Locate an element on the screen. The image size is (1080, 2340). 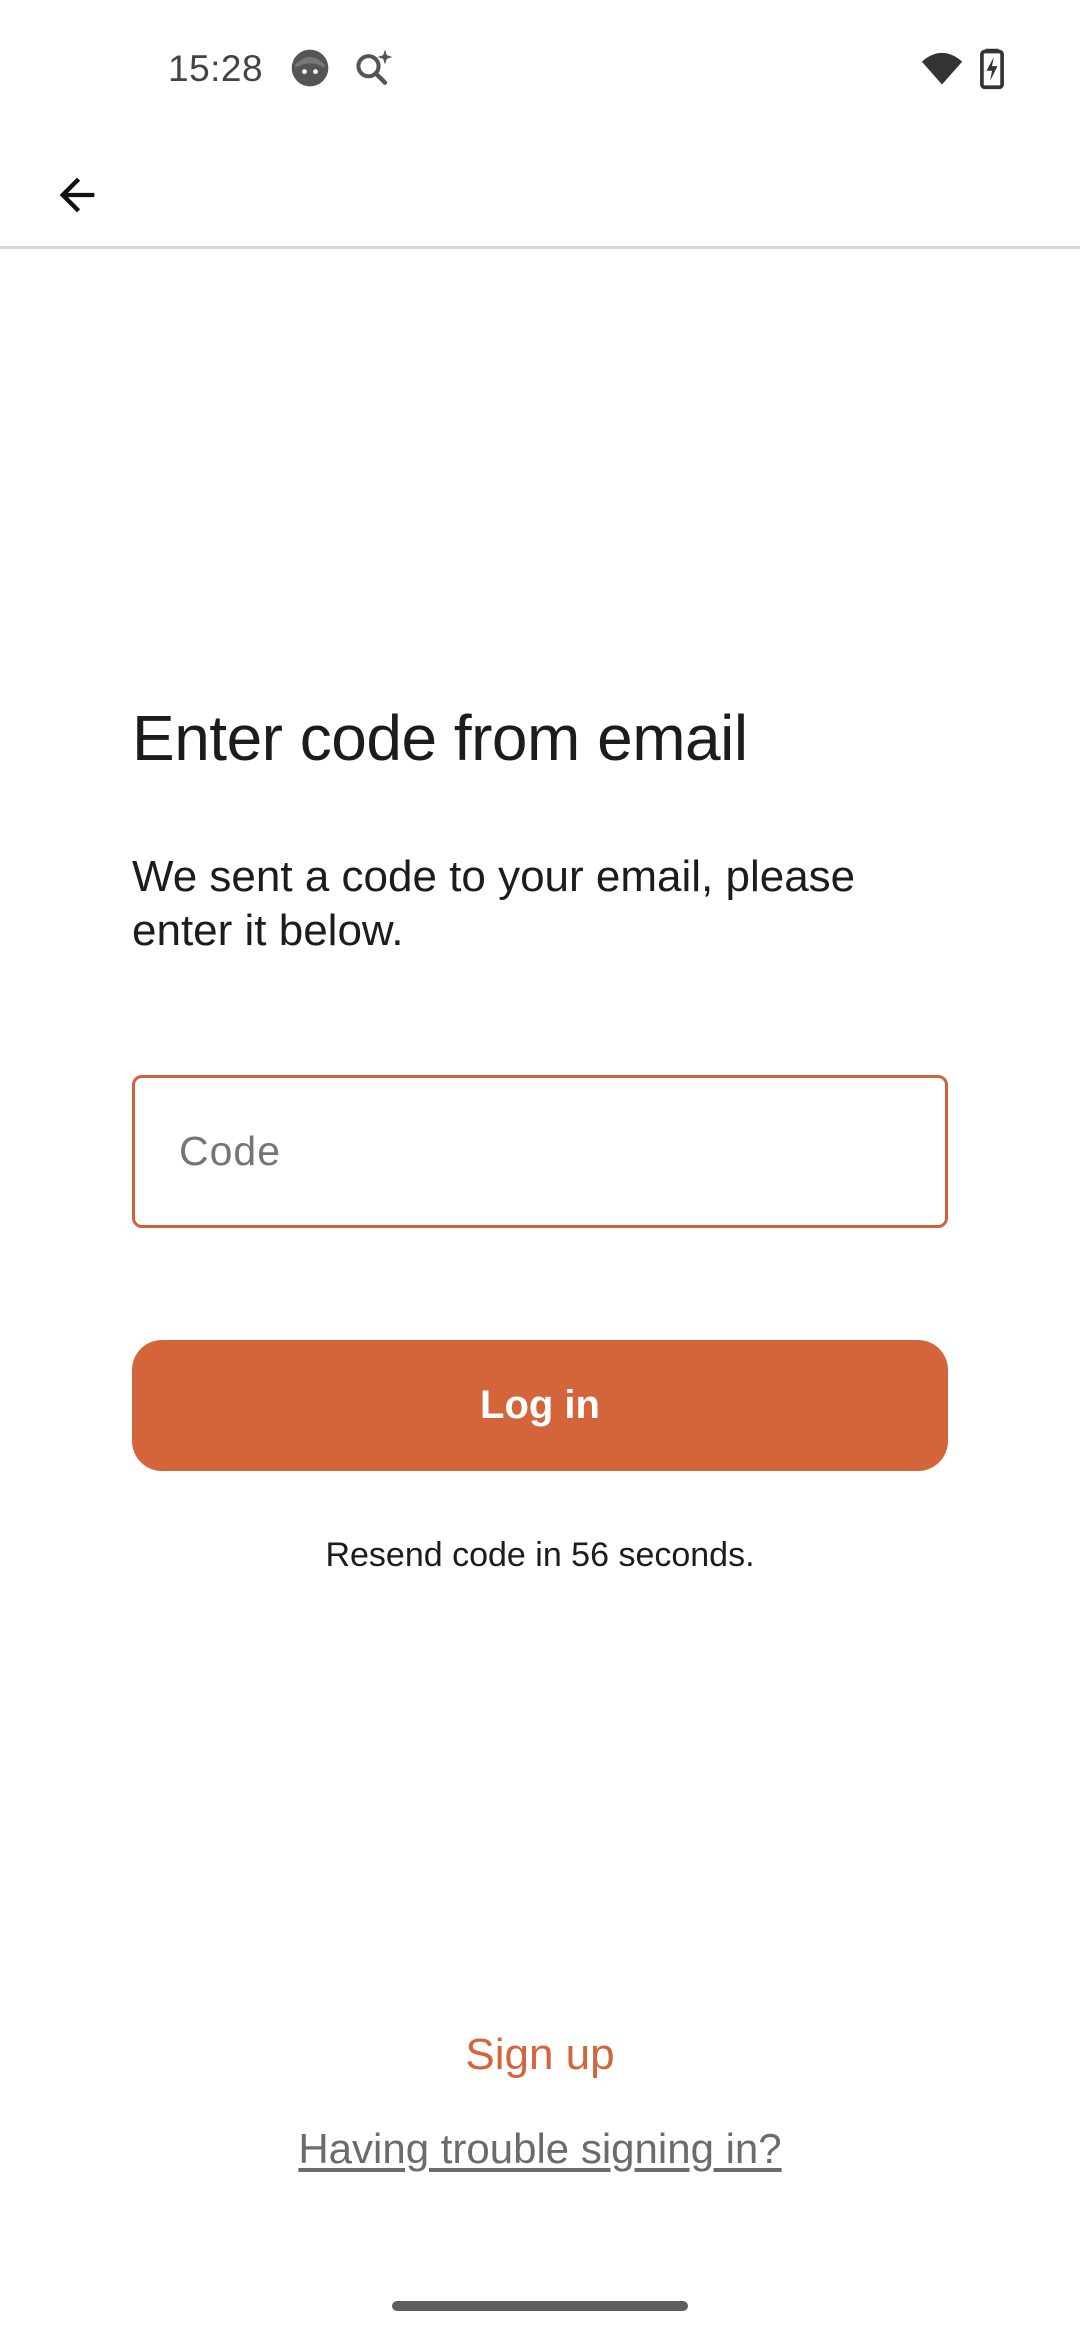
back-button is located at coordinates (77, 195).